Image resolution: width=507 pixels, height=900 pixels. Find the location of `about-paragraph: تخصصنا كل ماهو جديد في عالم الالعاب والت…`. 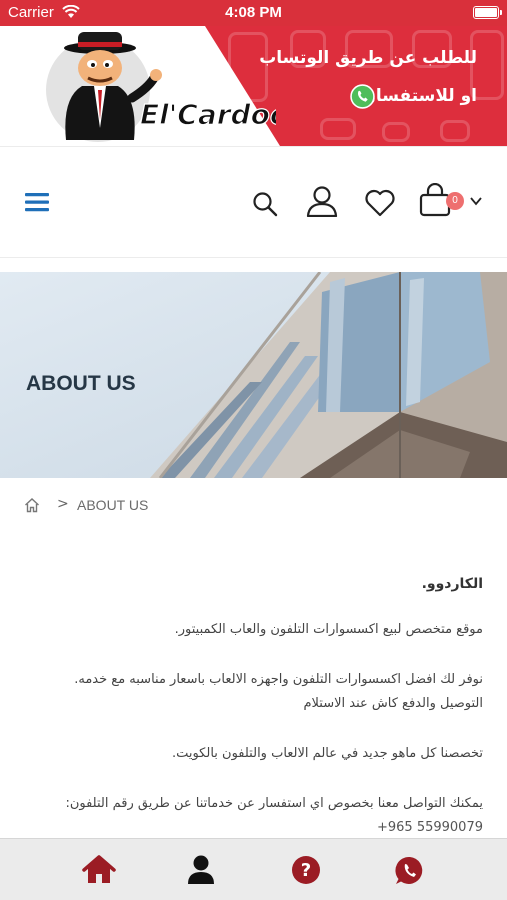

about-paragraph: تخصصنا كل ماهو جديد في عالم الالعاب والت… is located at coordinates (327, 753).